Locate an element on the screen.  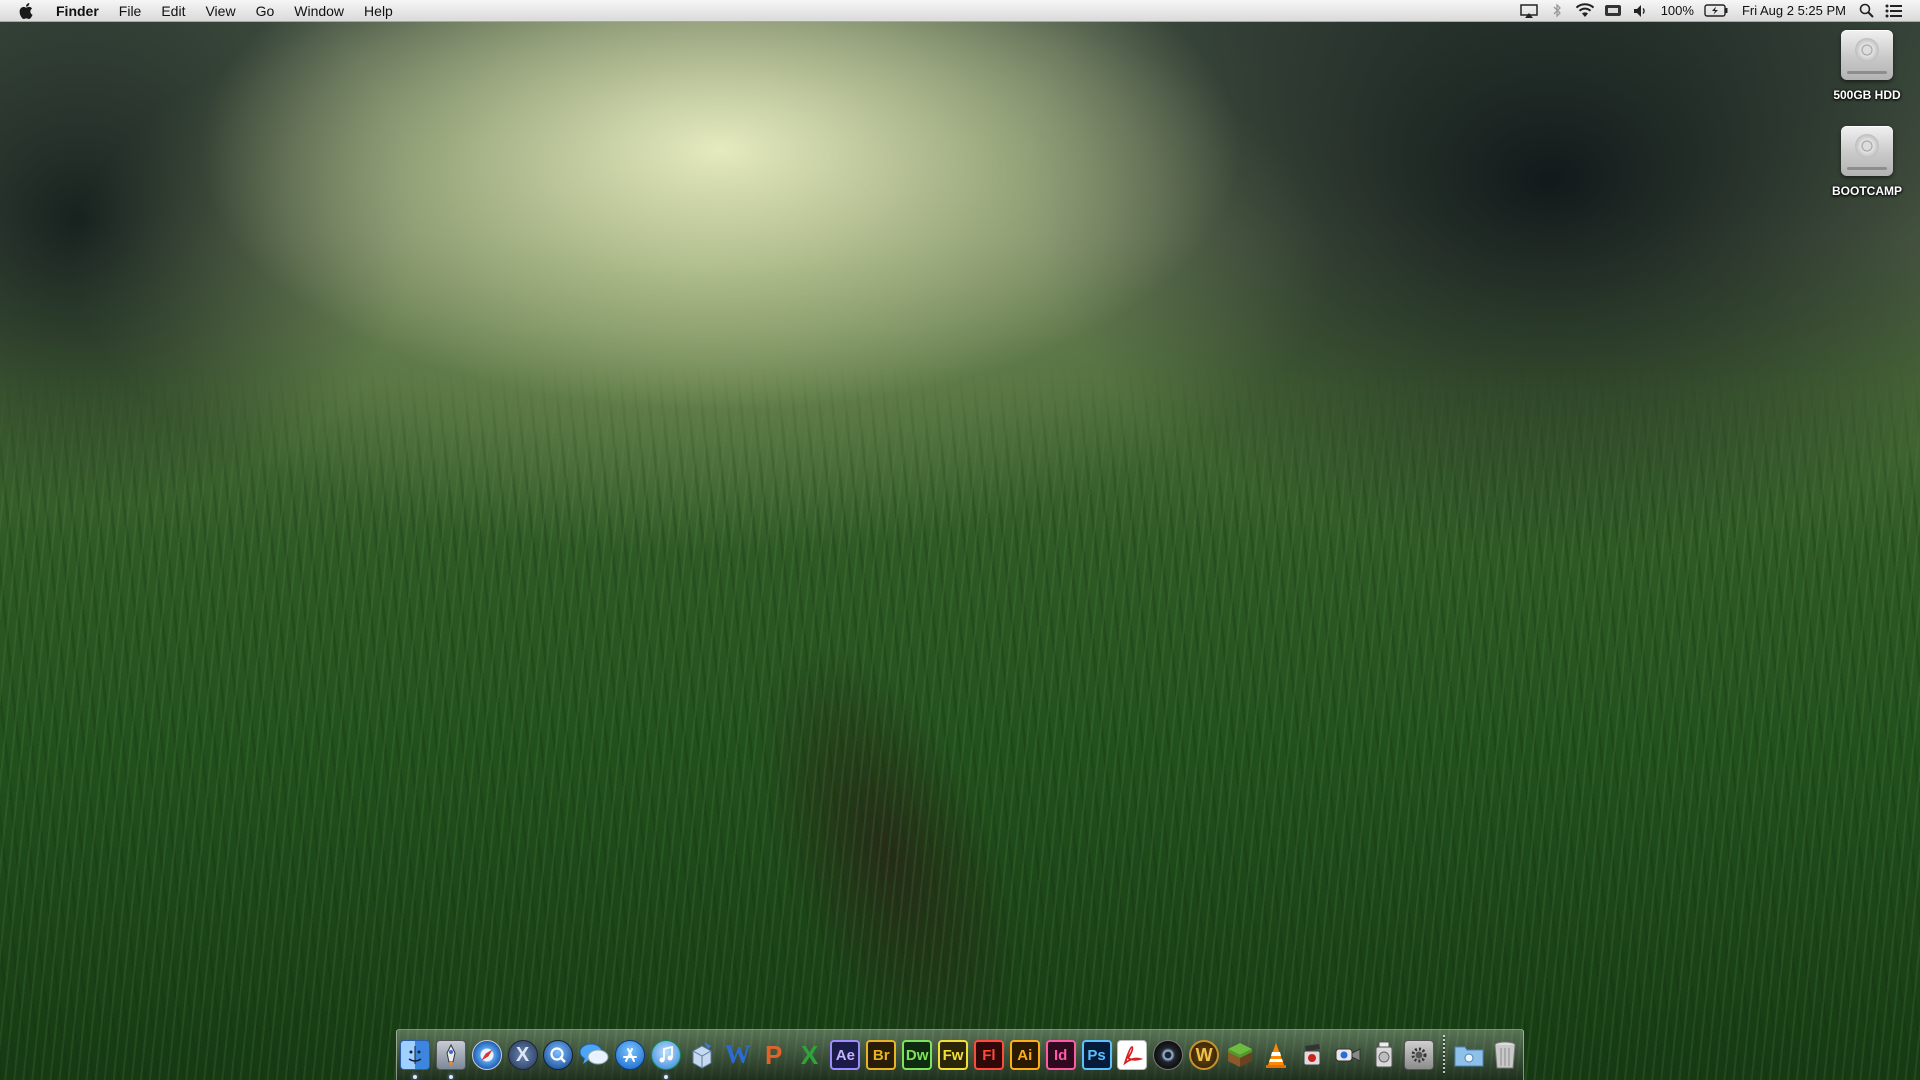
chat-bubbles-icon is located at coordinates (594, 1055).